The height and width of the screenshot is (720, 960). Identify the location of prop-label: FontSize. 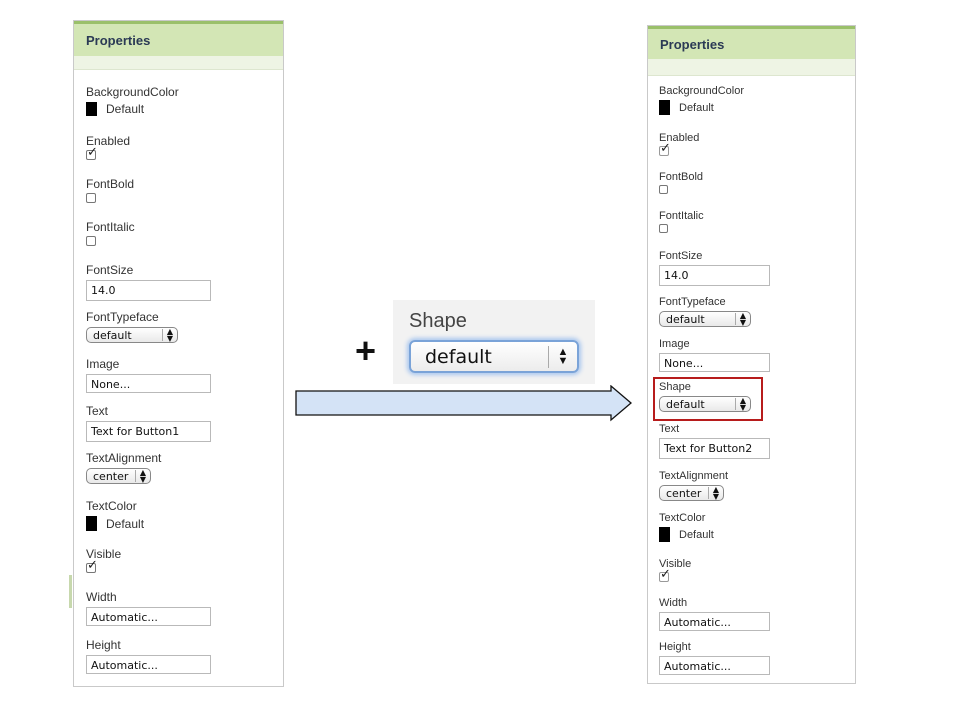
(681, 256).